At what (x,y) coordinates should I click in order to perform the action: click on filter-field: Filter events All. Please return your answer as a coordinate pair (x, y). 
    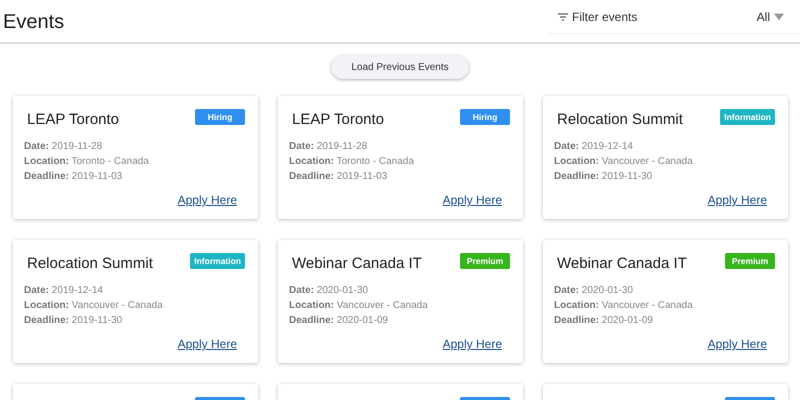
    Looking at the image, I should click on (674, 17).